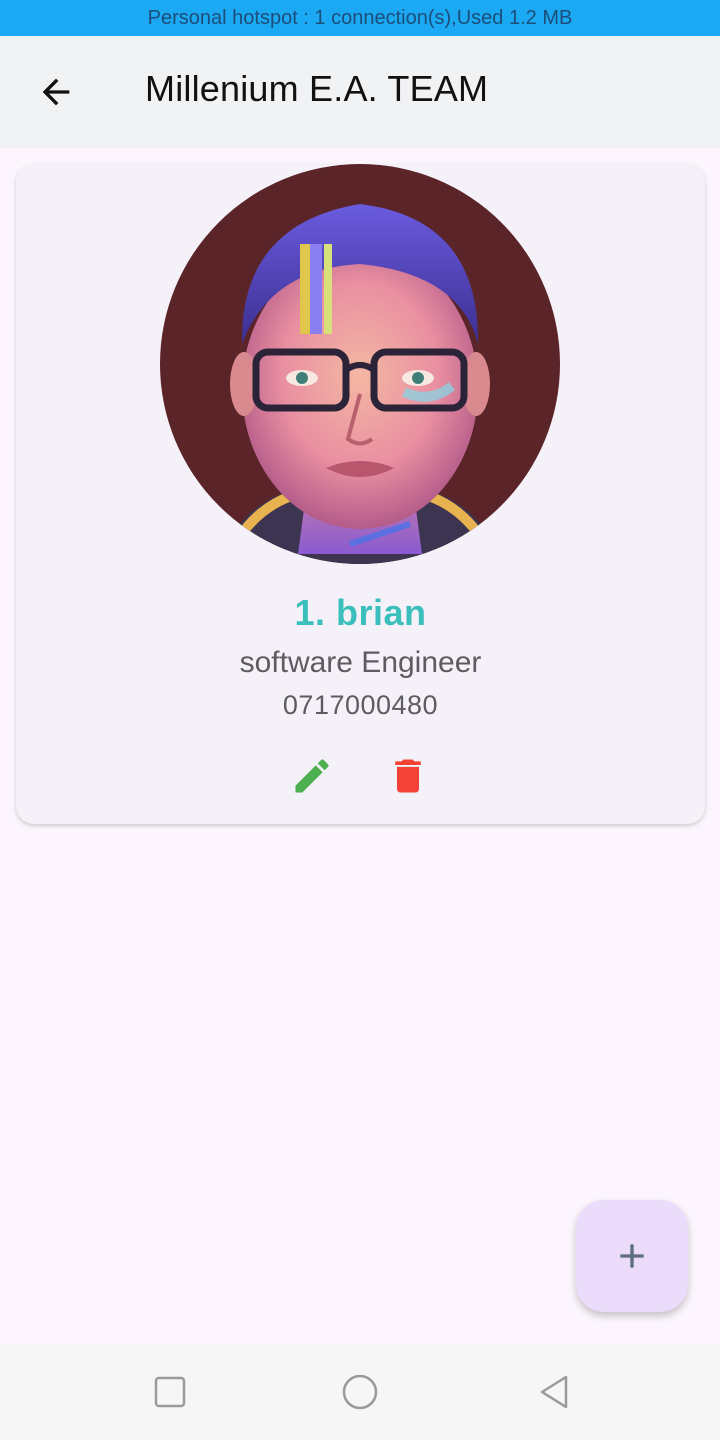 The width and height of the screenshot is (720, 1440). Describe the element at coordinates (317, 88) in the screenshot. I see `page-title: Millenium E.A. TEAM` at that location.